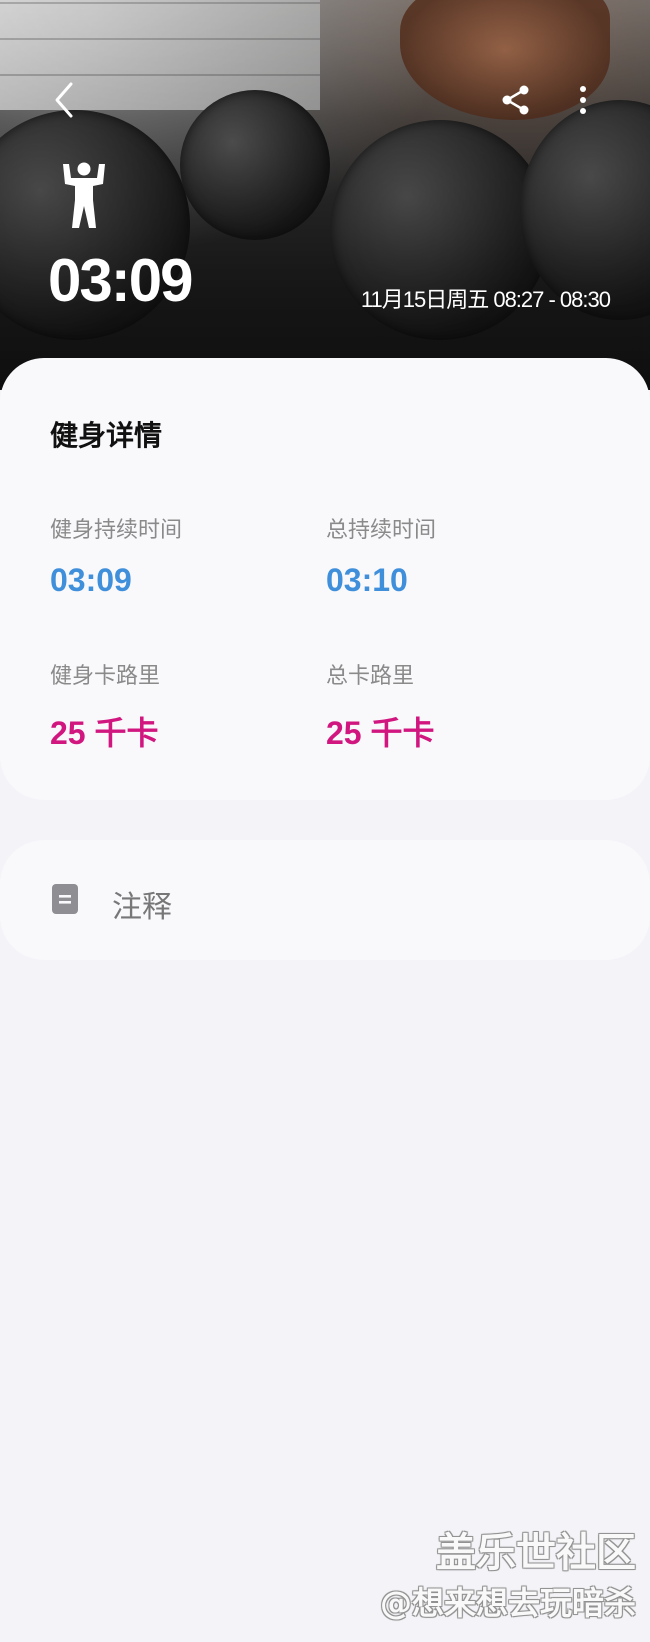 This screenshot has height=1642, width=650. Describe the element at coordinates (485, 299) in the screenshot. I see `workout-date-range: 11月15日周五 08:27 - 08:30` at that location.